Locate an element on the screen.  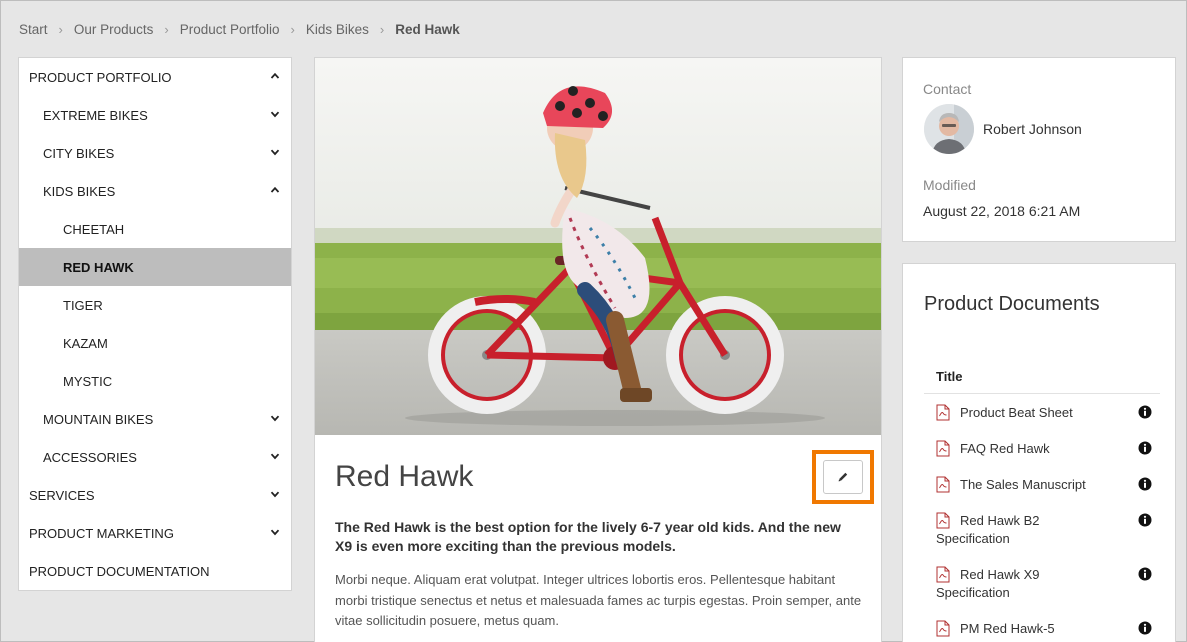
nav-item-city-bikes: CITY BIKES is located at coordinates (155, 153).